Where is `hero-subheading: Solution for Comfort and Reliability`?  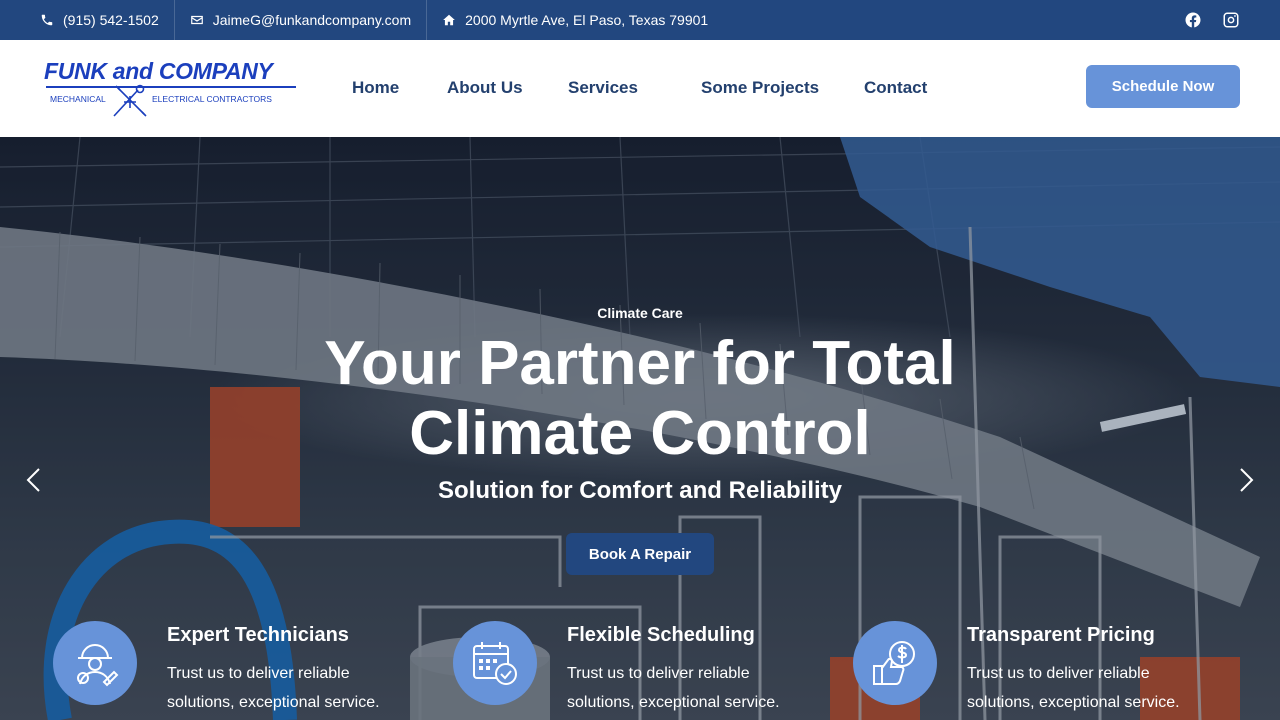 hero-subheading: Solution for Comfort and Reliability is located at coordinates (640, 490).